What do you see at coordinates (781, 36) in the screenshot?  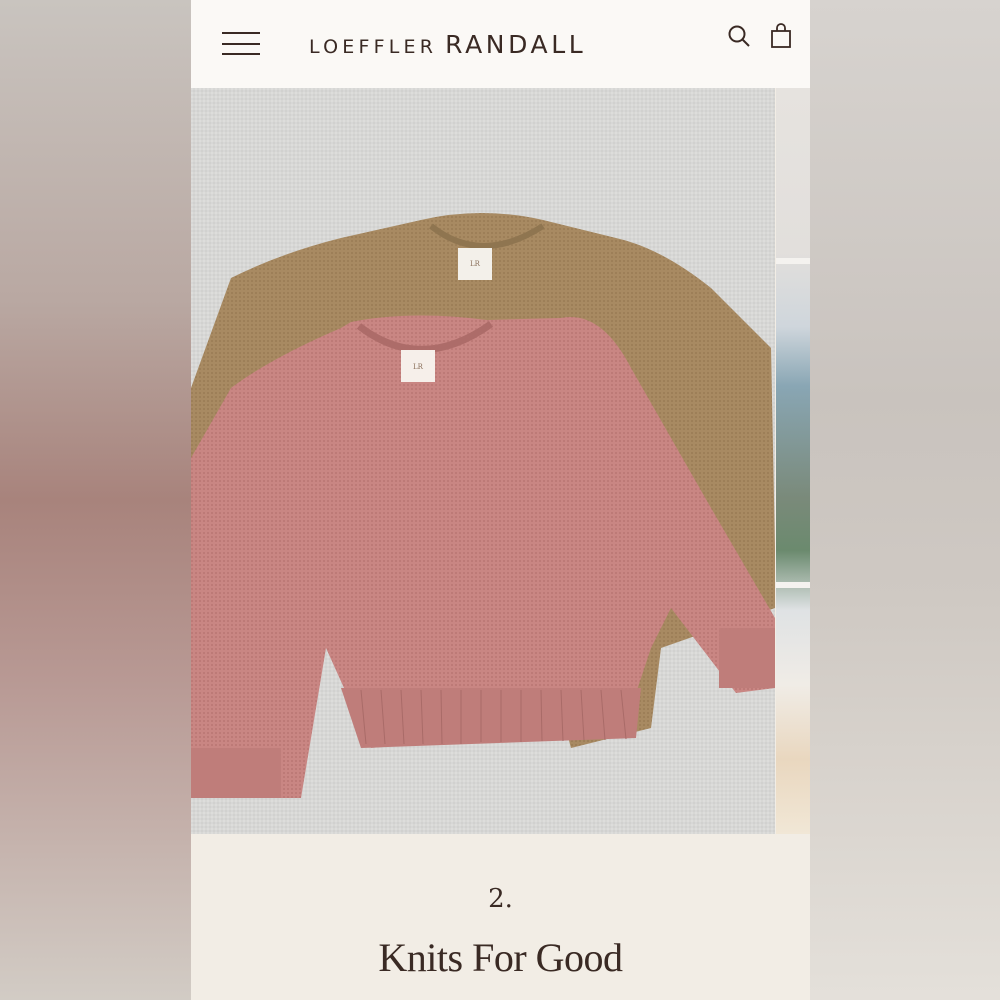 I see `shopping-bag-icon` at bounding box center [781, 36].